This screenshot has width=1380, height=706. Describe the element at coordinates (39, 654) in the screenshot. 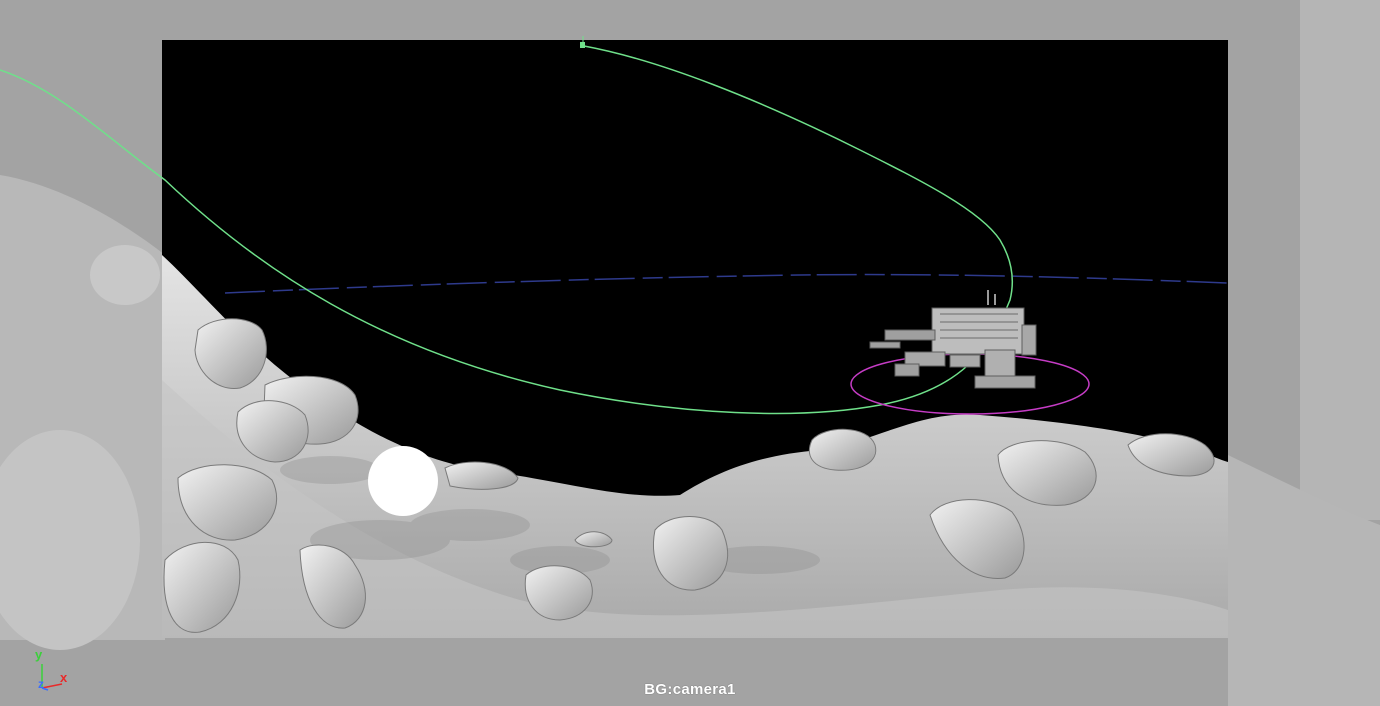

I see `axis-y-label: y` at that location.